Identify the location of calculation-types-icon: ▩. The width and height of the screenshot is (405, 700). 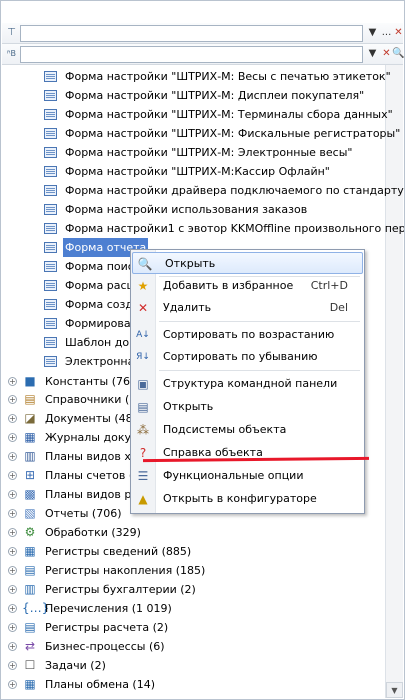
(30, 494).